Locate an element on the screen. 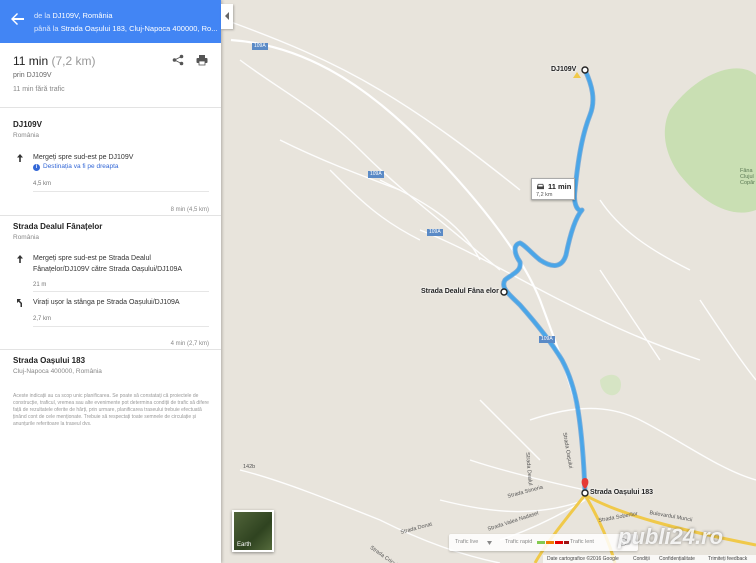 This screenshot has width=756, height=563. summary-traffic: 11 min fără trafic is located at coordinates (39, 89).